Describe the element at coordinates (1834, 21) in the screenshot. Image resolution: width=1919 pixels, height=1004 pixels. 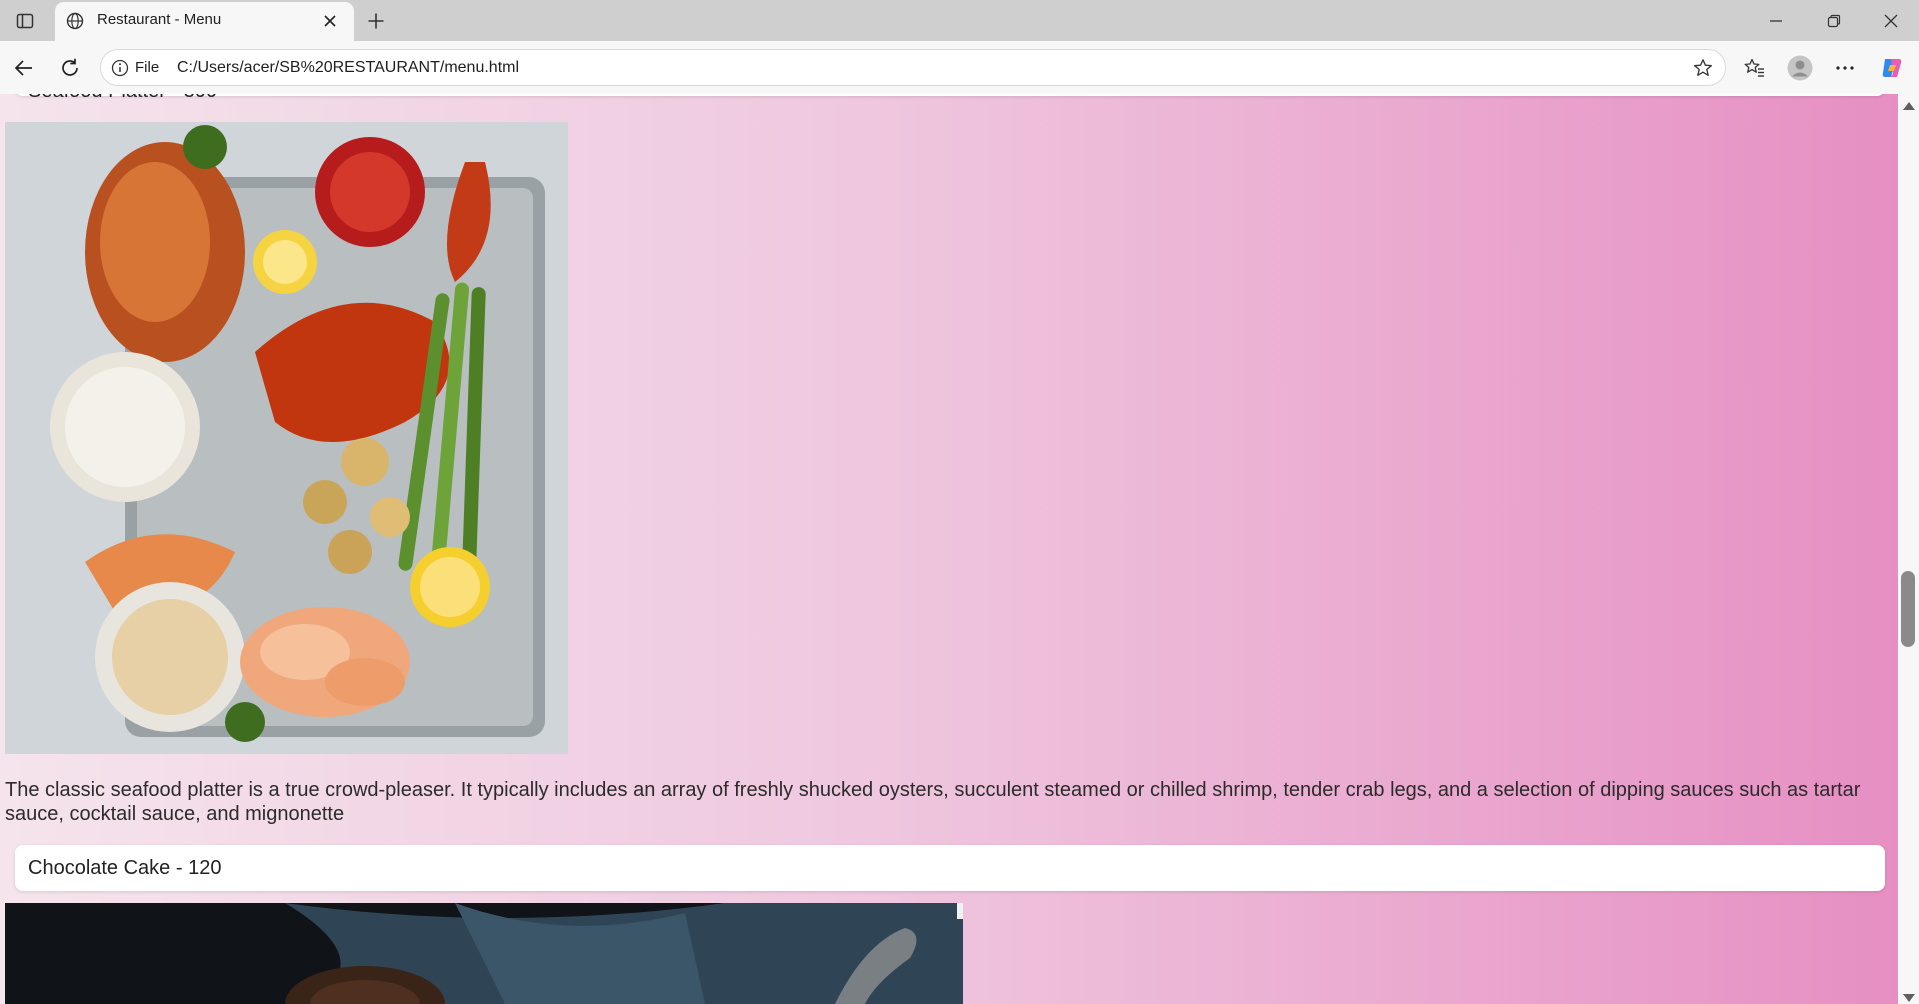
I see `restore-icon` at that location.